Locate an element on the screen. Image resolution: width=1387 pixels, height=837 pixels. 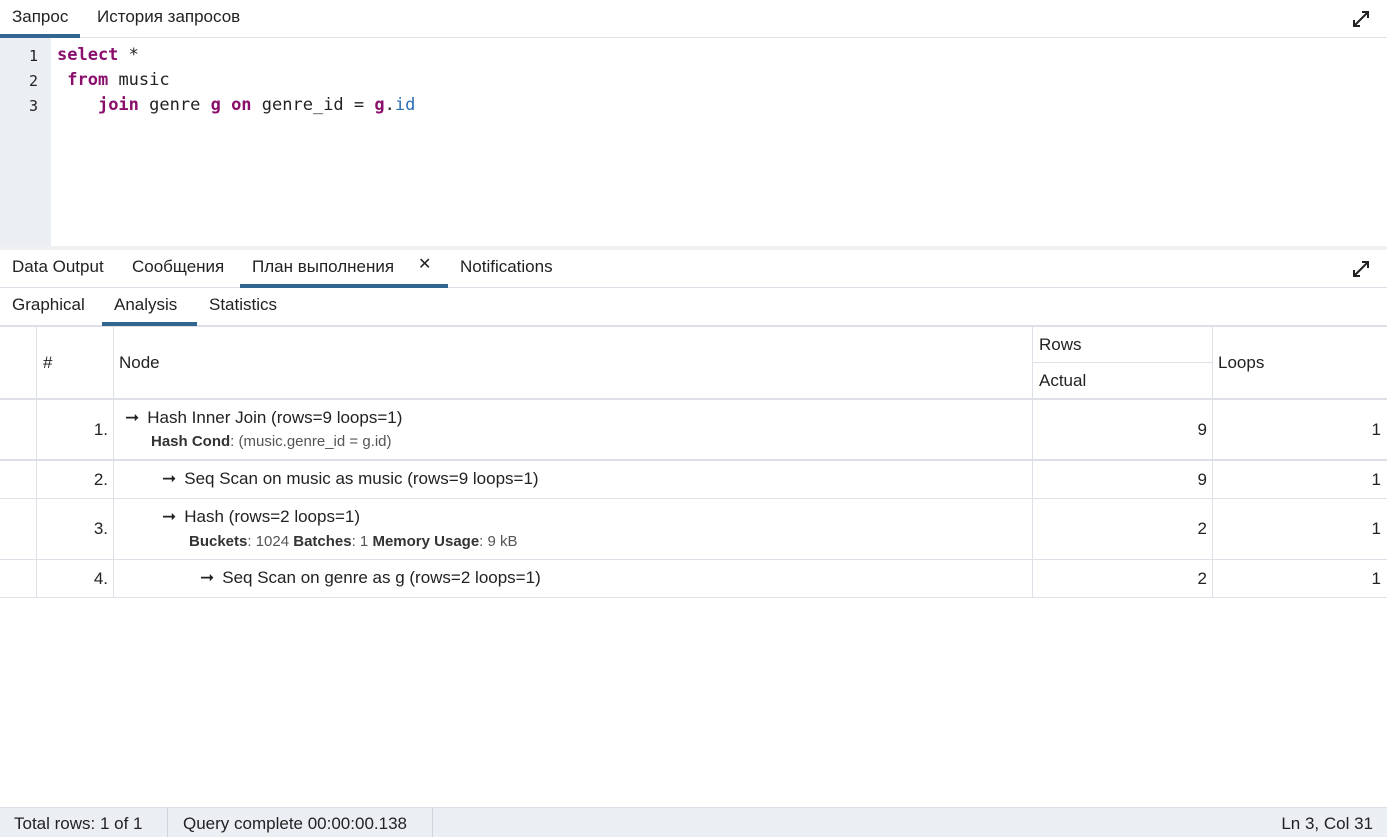
tab-data-output: Data Output is located at coordinates (58, 269).